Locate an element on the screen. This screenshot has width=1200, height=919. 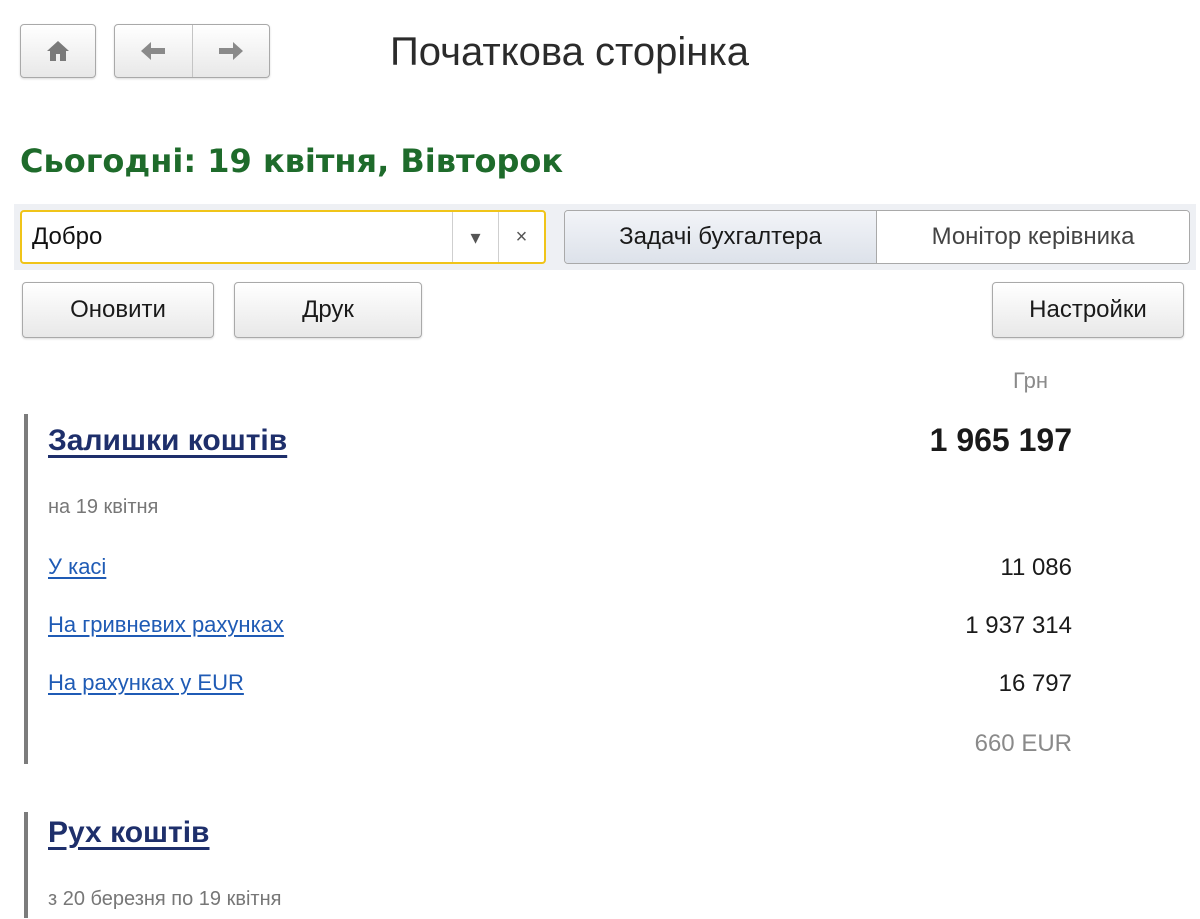
organization-input: Добро is located at coordinates (237, 237).